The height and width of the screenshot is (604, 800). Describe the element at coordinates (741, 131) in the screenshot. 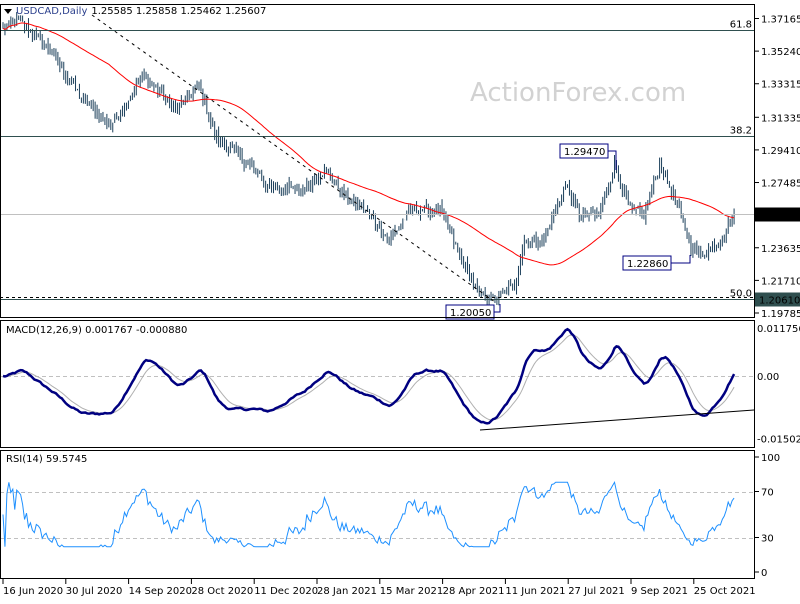

I see `fib-level-label: 38.2` at that location.